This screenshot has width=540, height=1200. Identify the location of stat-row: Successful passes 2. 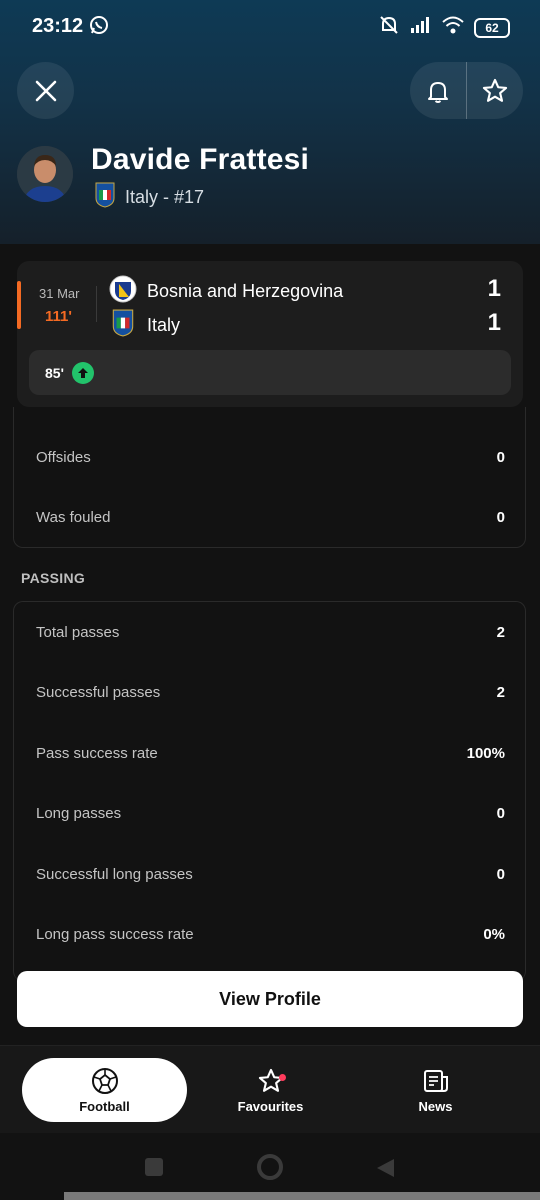
(270, 692).